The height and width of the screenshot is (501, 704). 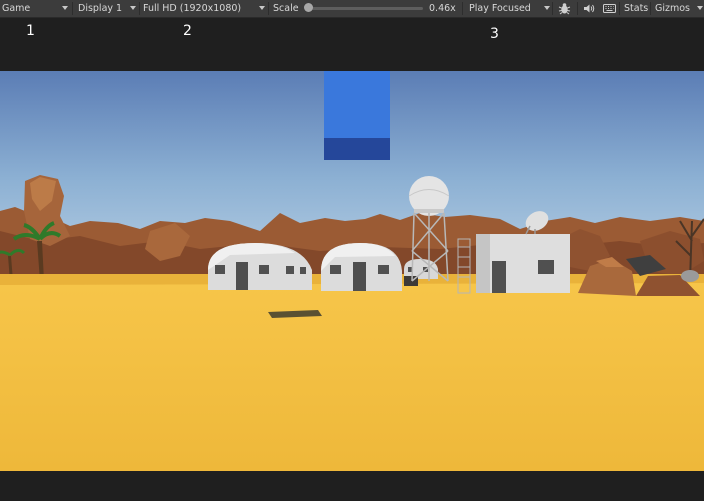 I want to click on annotation-2: 2, so click(x=187, y=31).